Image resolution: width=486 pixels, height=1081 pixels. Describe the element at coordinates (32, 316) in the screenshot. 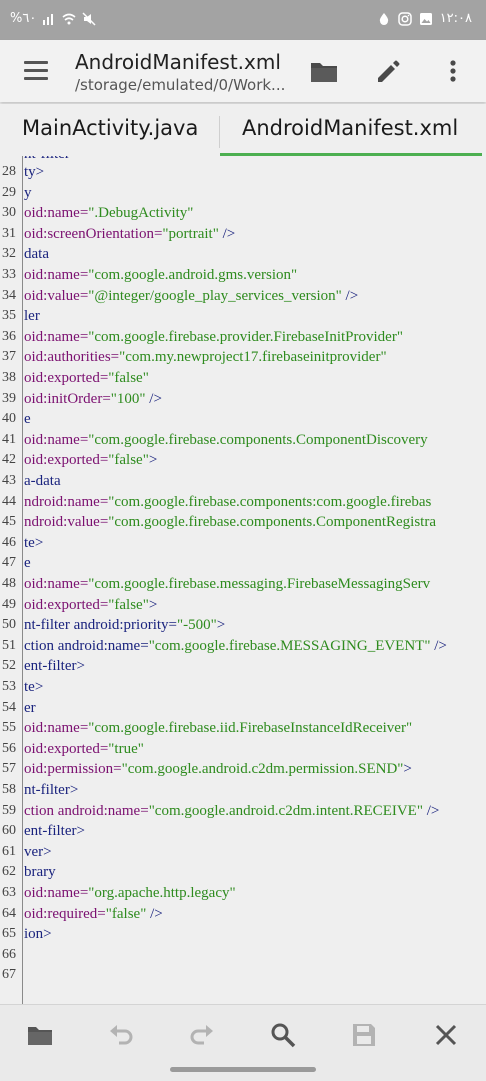

I see `code-token: ler` at that location.